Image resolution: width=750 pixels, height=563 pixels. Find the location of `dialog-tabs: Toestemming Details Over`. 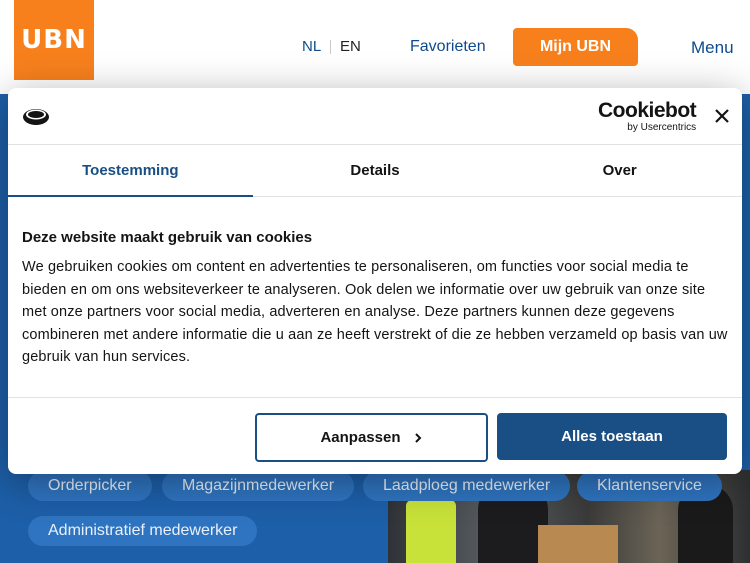

dialog-tabs: Toestemming Details Over is located at coordinates (375, 171).